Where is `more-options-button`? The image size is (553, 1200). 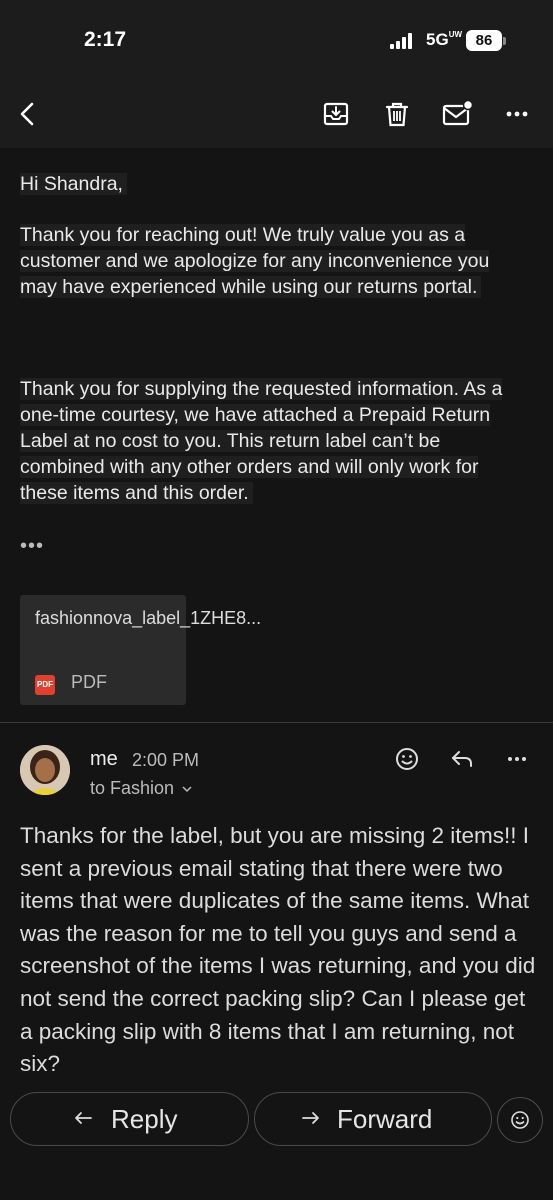
more-options-button is located at coordinates (517, 114).